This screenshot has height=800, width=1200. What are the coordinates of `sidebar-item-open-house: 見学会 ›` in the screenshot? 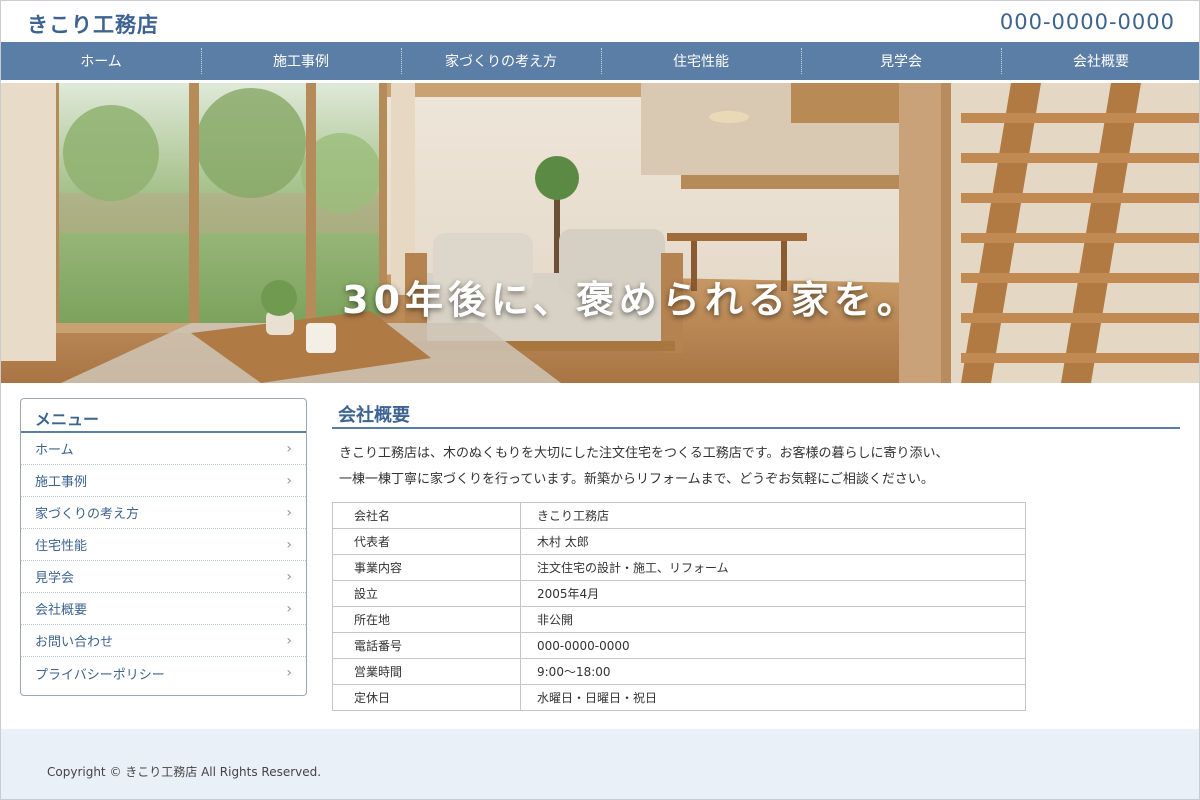 It's located at (163, 577).